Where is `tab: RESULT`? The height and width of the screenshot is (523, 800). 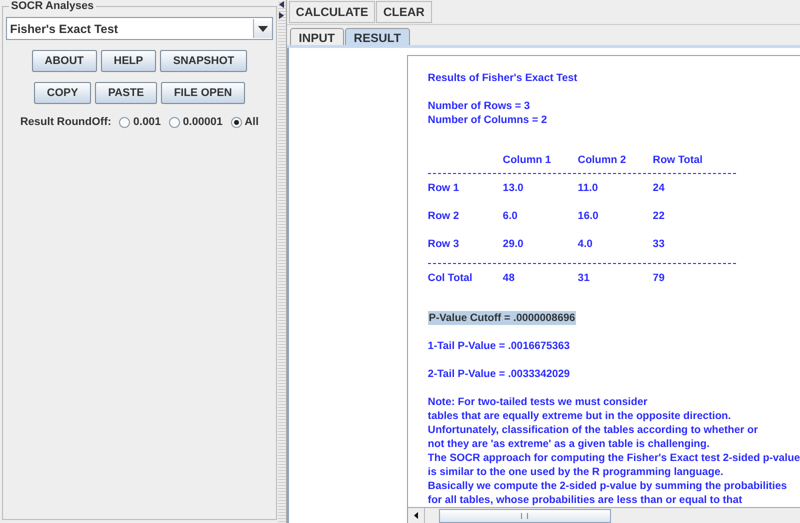 tab: RESULT is located at coordinates (377, 36).